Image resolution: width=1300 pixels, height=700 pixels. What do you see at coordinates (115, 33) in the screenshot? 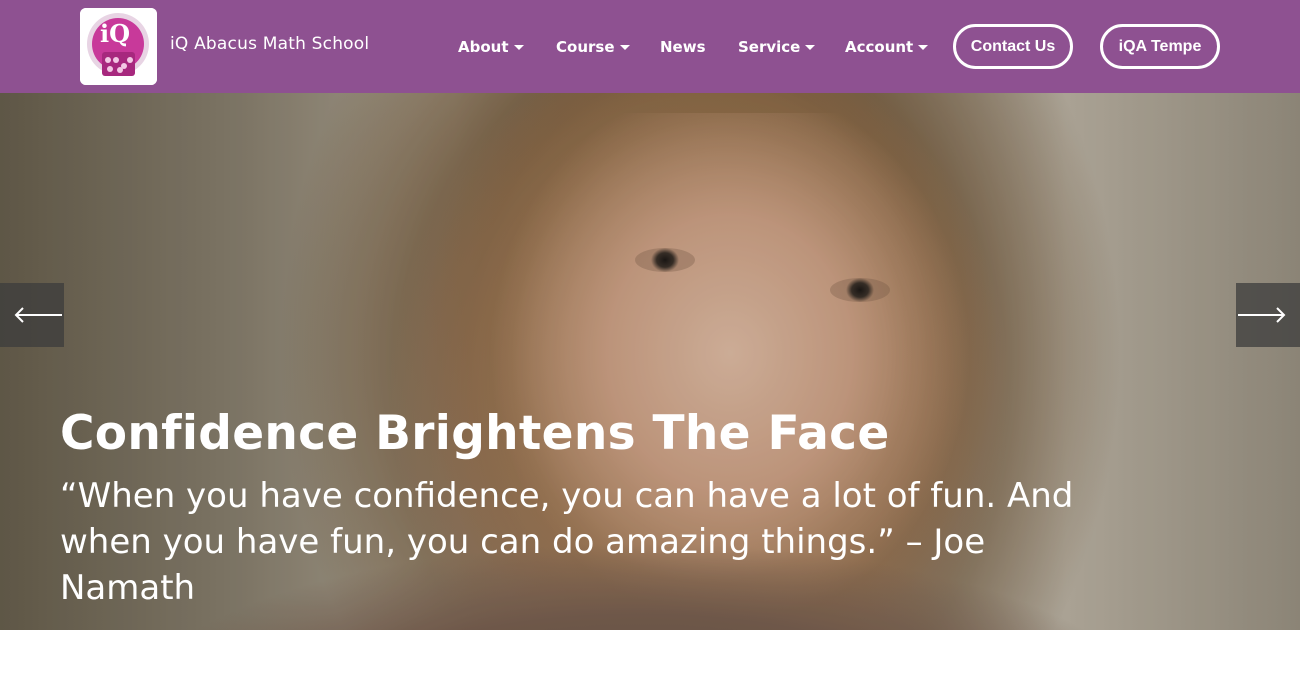
I see `svg-text: iQ` at bounding box center [115, 33].